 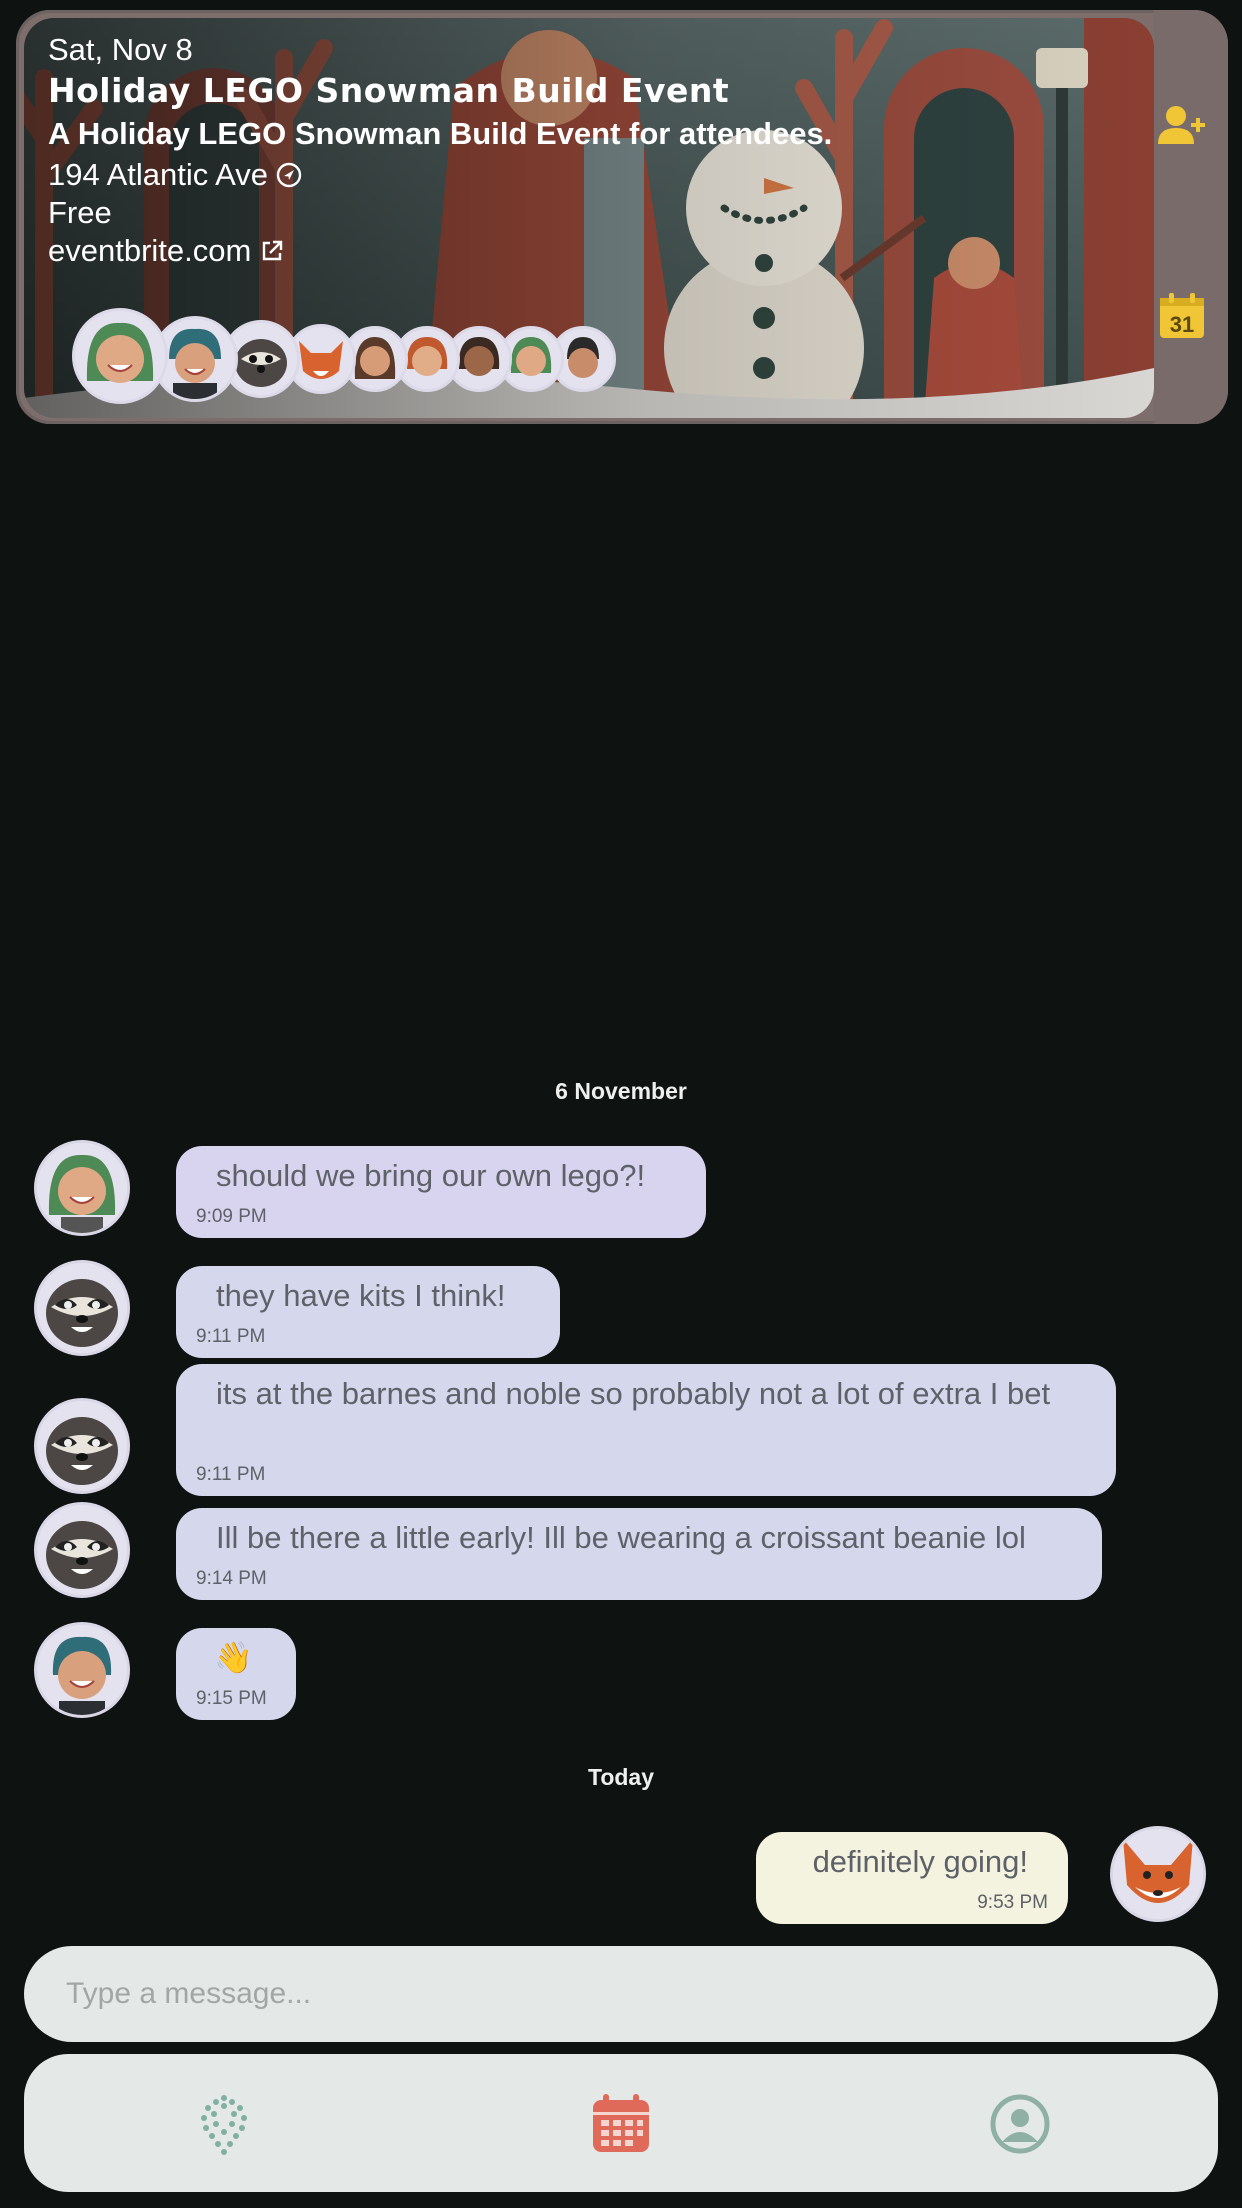 What do you see at coordinates (361, 1295) in the screenshot?
I see `message-text: they have kits I think!` at bounding box center [361, 1295].